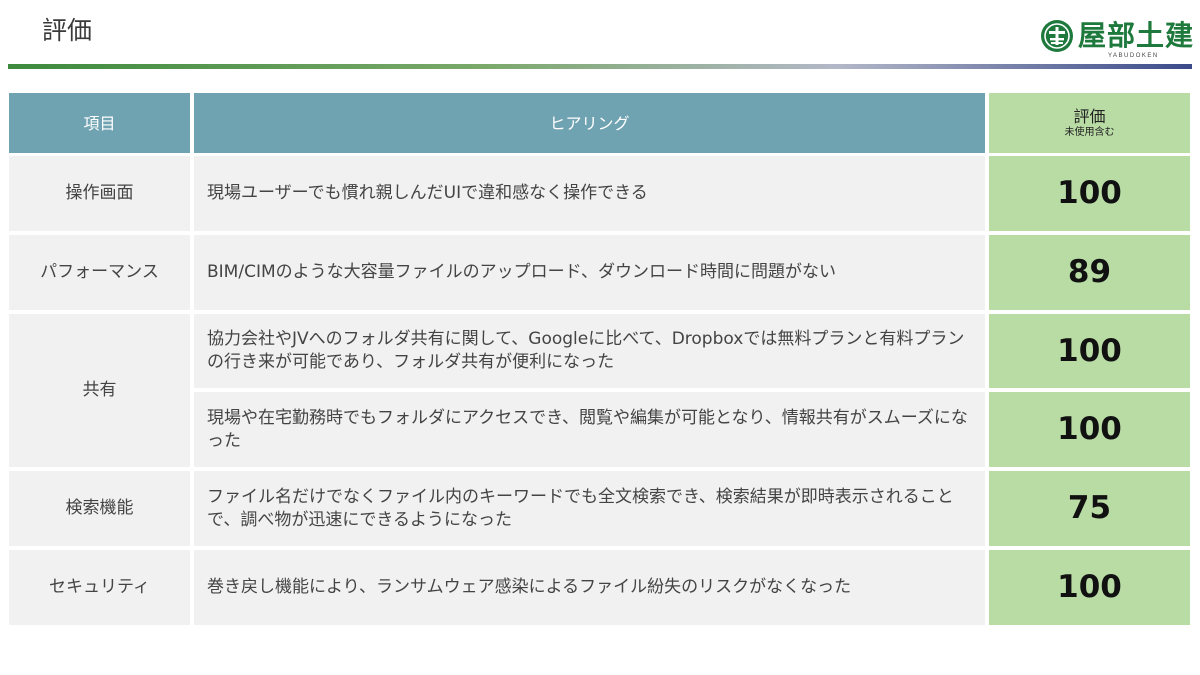  I want to click on header-score: 評価 未使用含む, so click(1089, 123).